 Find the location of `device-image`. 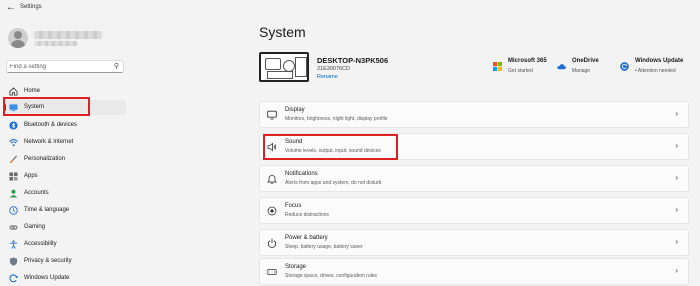

device-image is located at coordinates (284, 67).